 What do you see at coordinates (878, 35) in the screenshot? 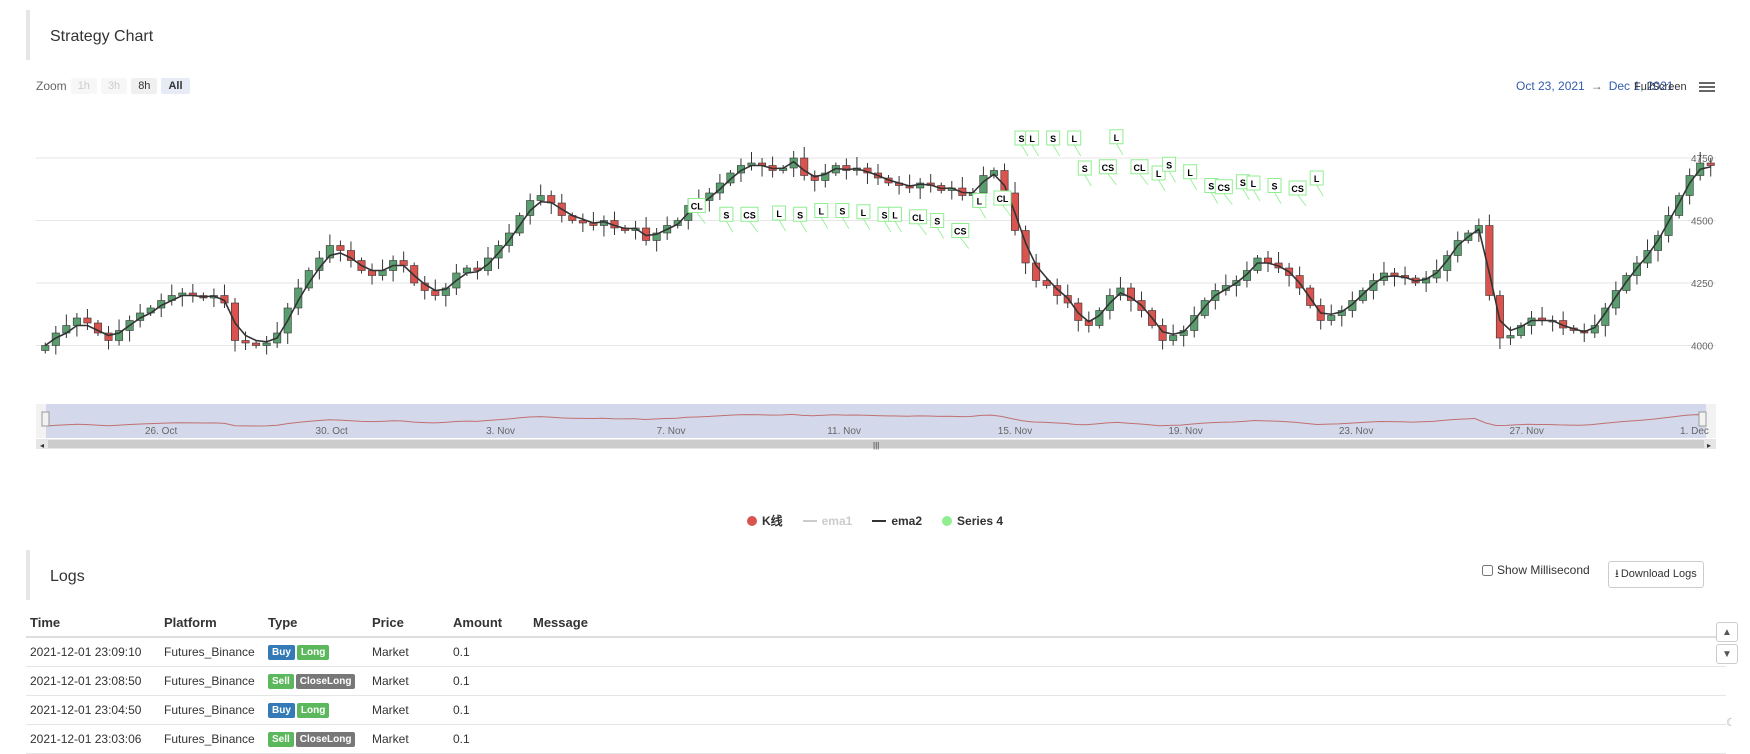
I see `strategy-chart-header: Strategy Chart` at bounding box center [878, 35].